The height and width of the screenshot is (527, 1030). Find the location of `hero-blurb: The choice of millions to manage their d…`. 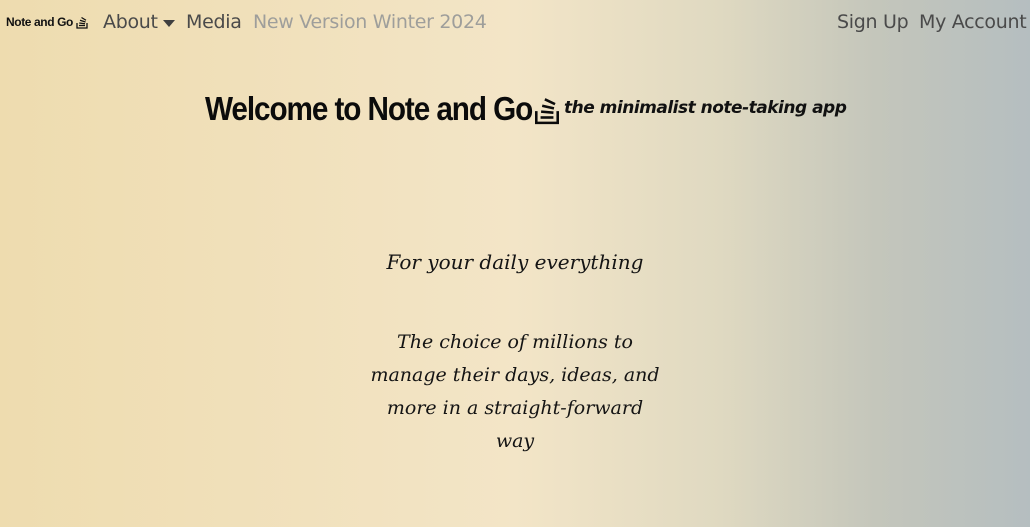

hero-blurb: The choice of millions to manage their d… is located at coordinates (515, 391).